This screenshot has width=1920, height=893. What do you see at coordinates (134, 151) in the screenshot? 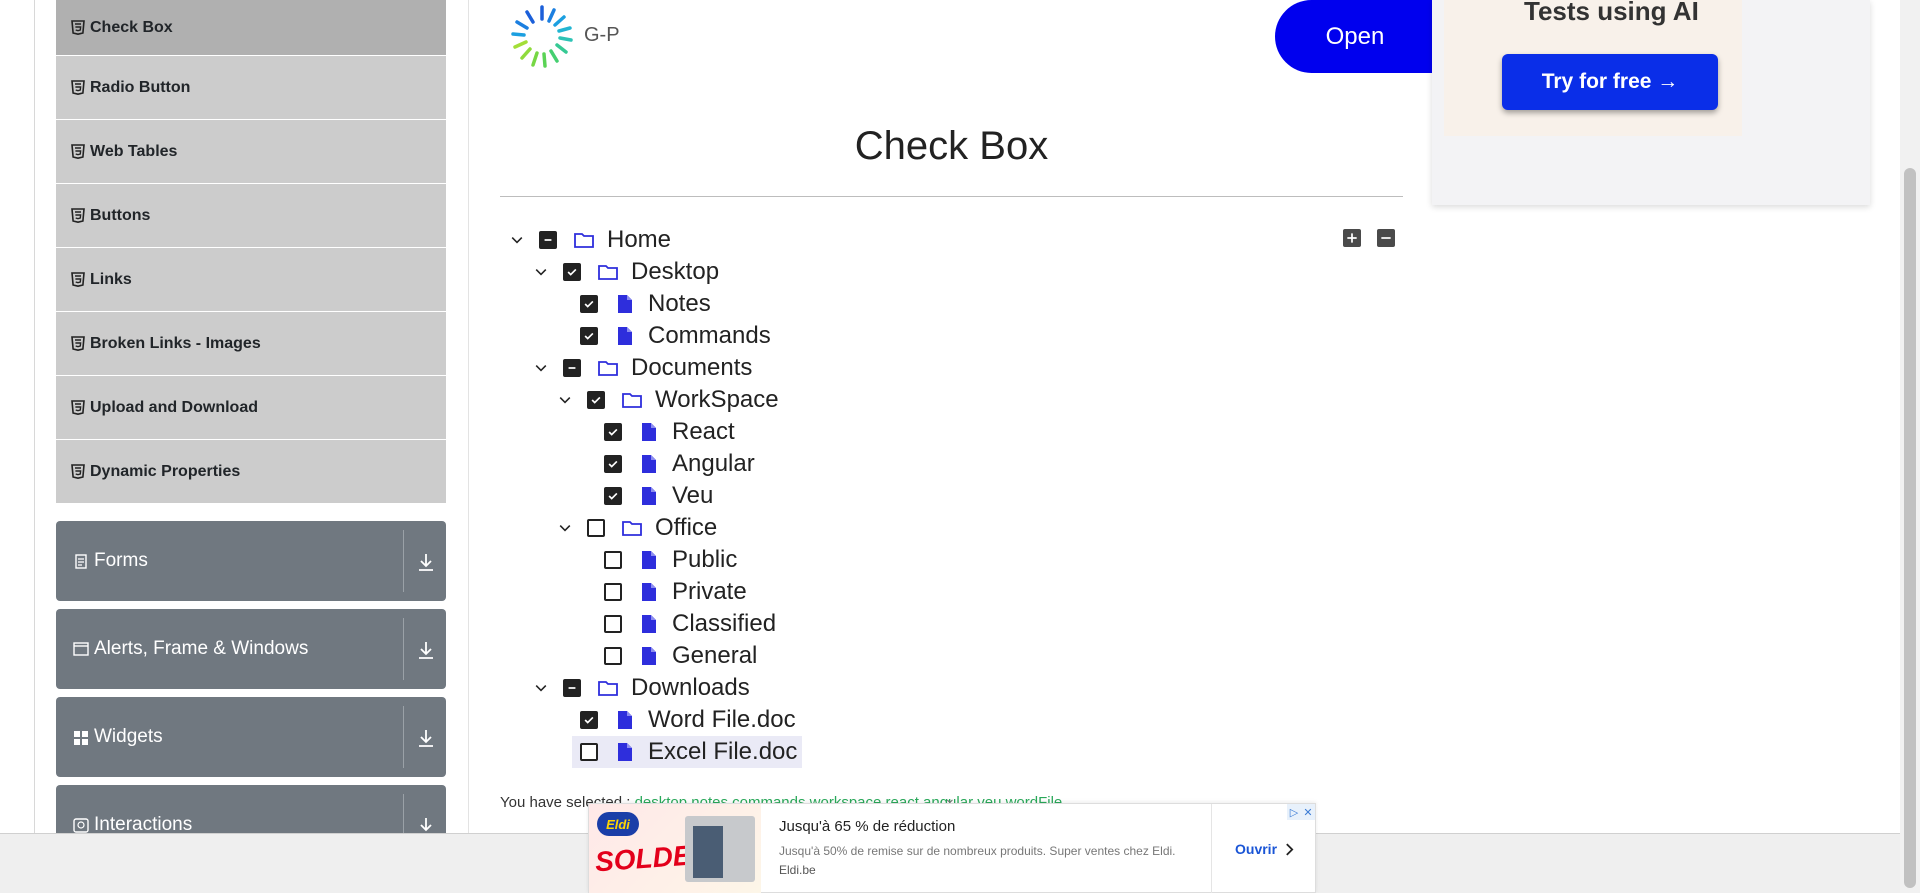
I see `sidebar-item-label: Web Tables` at bounding box center [134, 151].